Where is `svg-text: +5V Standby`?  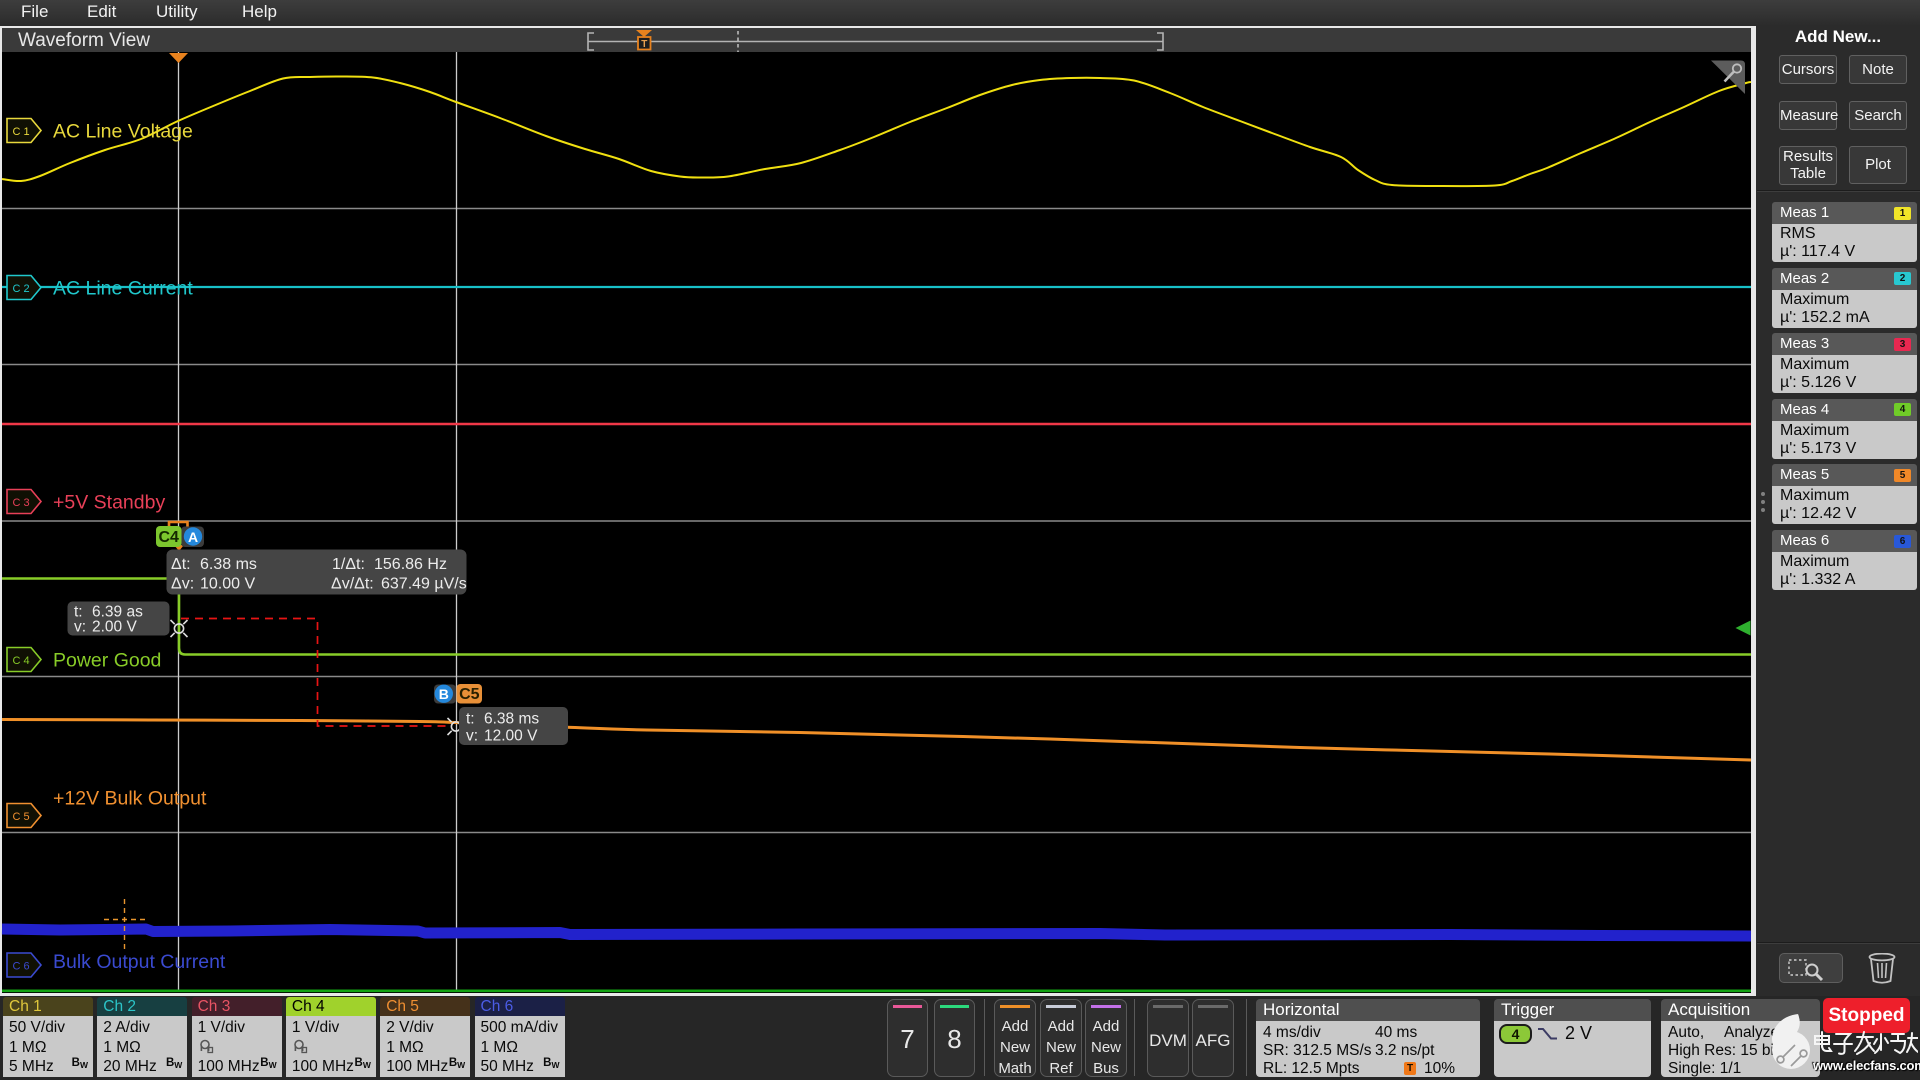
svg-text: +5V Standby is located at coordinates (109, 503).